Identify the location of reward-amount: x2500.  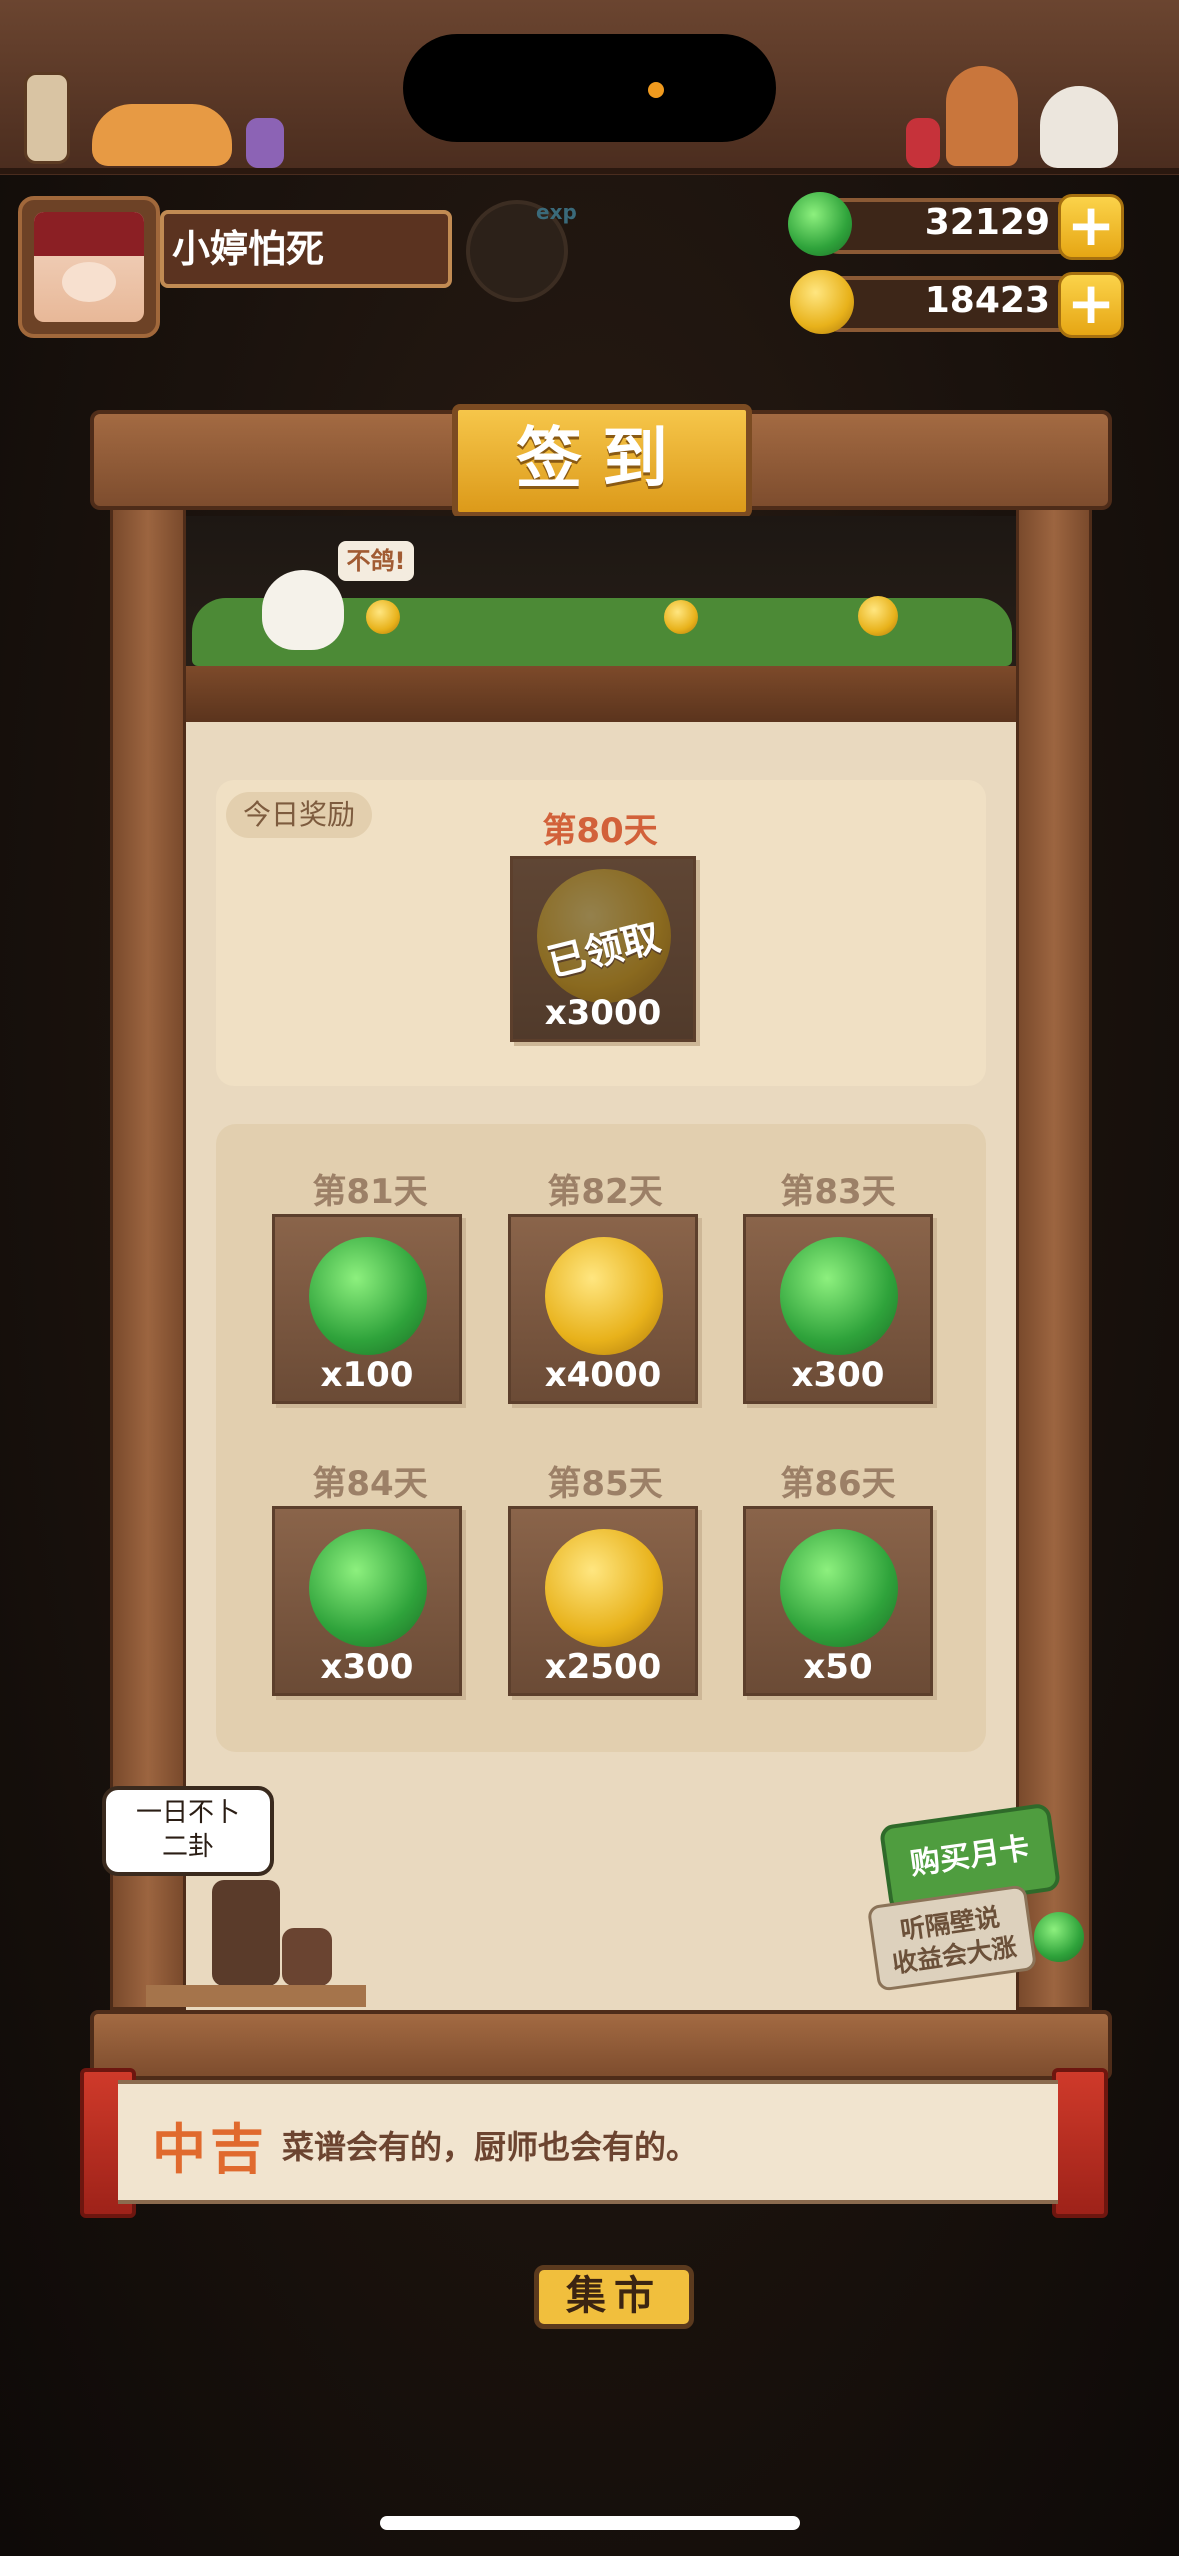
(603, 1667).